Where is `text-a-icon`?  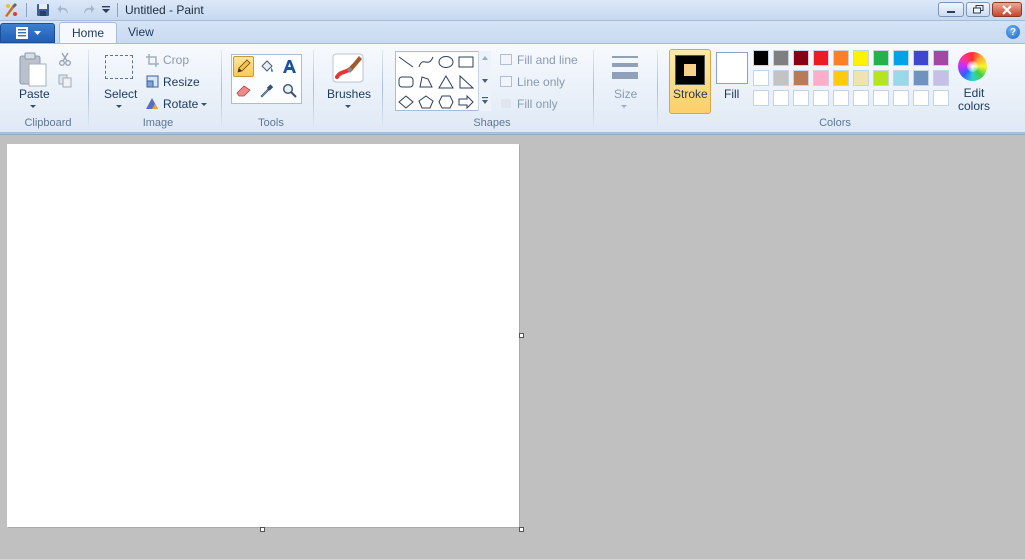 text-a-icon is located at coordinates (289, 66).